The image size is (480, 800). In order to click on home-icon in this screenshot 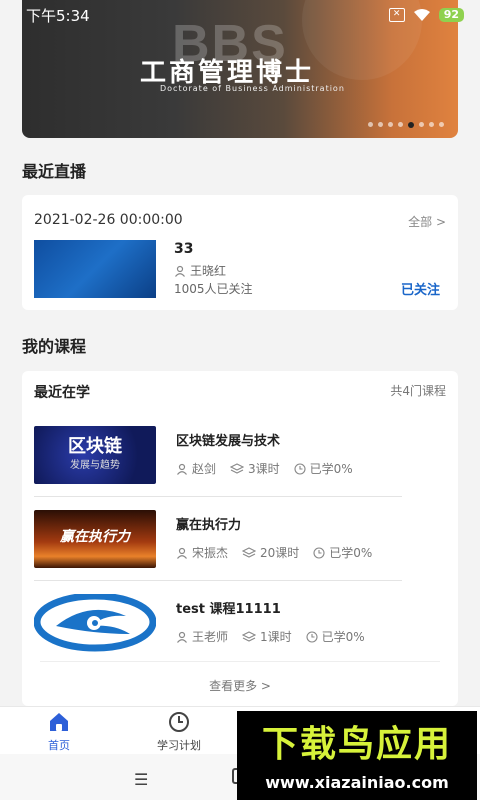, I will do `click(59, 722)`.